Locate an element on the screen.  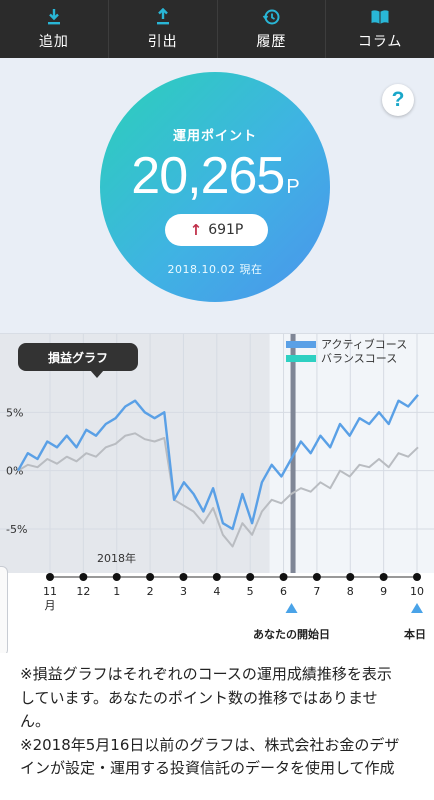
history-icon is located at coordinates (271, 16).